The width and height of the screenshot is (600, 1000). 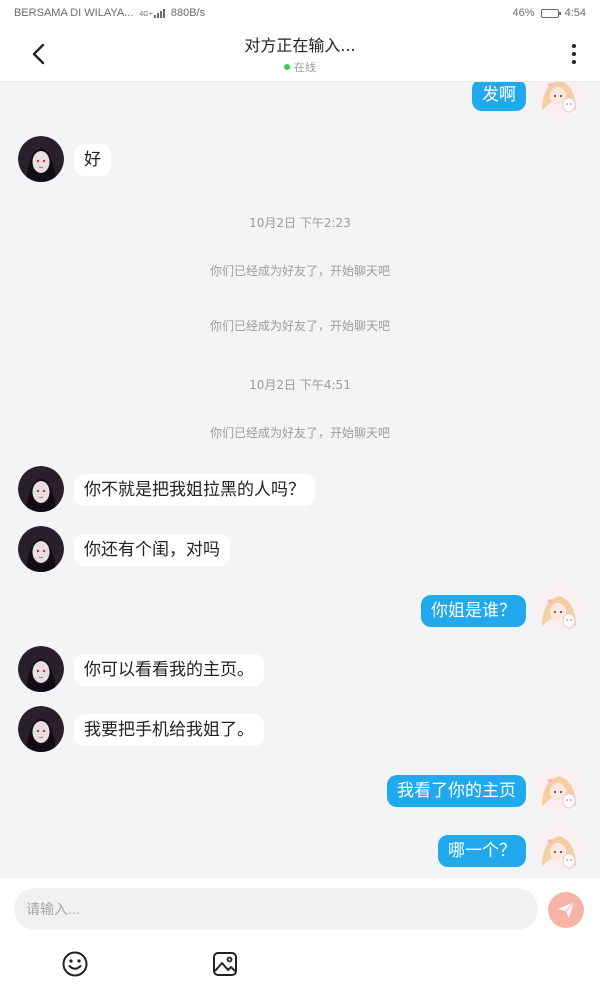 What do you see at coordinates (194, 490) in the screenshot?
I see `message-bubble: 你不就是把我姐拉黑的人吗？` at bounding box center [194, 490].